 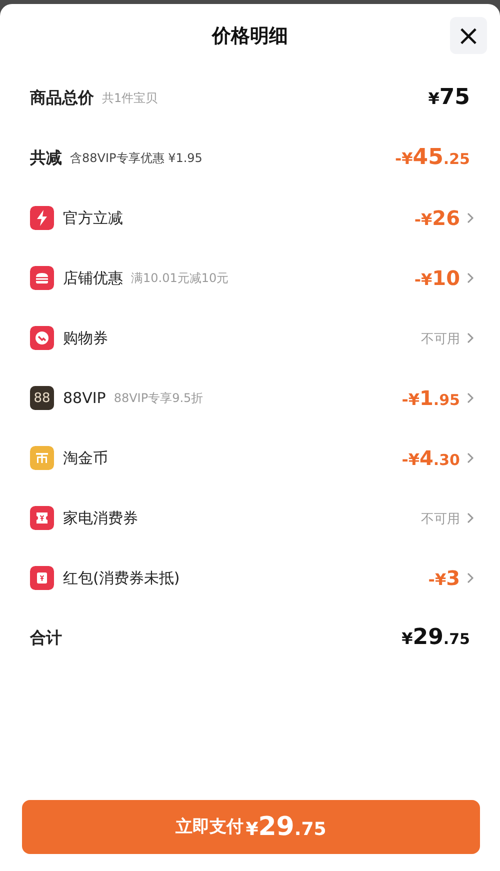 I want to click on row-note: 含88VIP专享优惠 ¥1.95, so click(x=136, y=158).